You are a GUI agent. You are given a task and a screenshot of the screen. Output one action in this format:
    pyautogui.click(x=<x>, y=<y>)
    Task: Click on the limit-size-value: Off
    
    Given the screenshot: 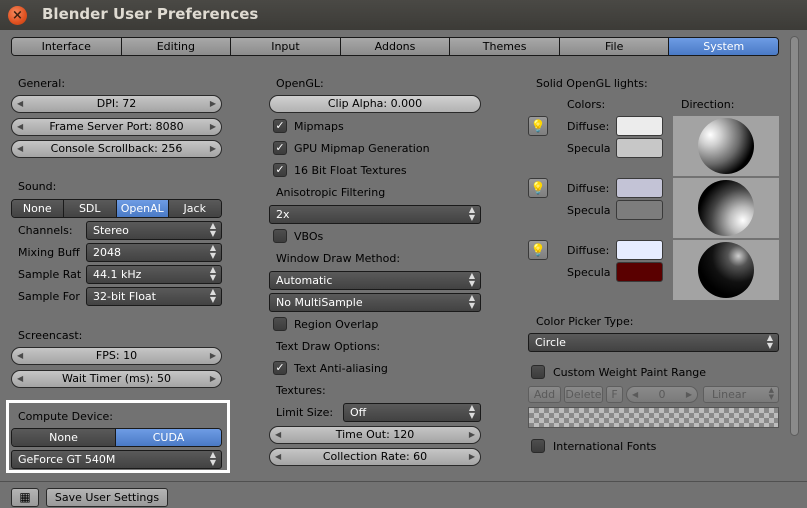 What is the action you would take?
    pyautogui.click(x=358, y=412)
    